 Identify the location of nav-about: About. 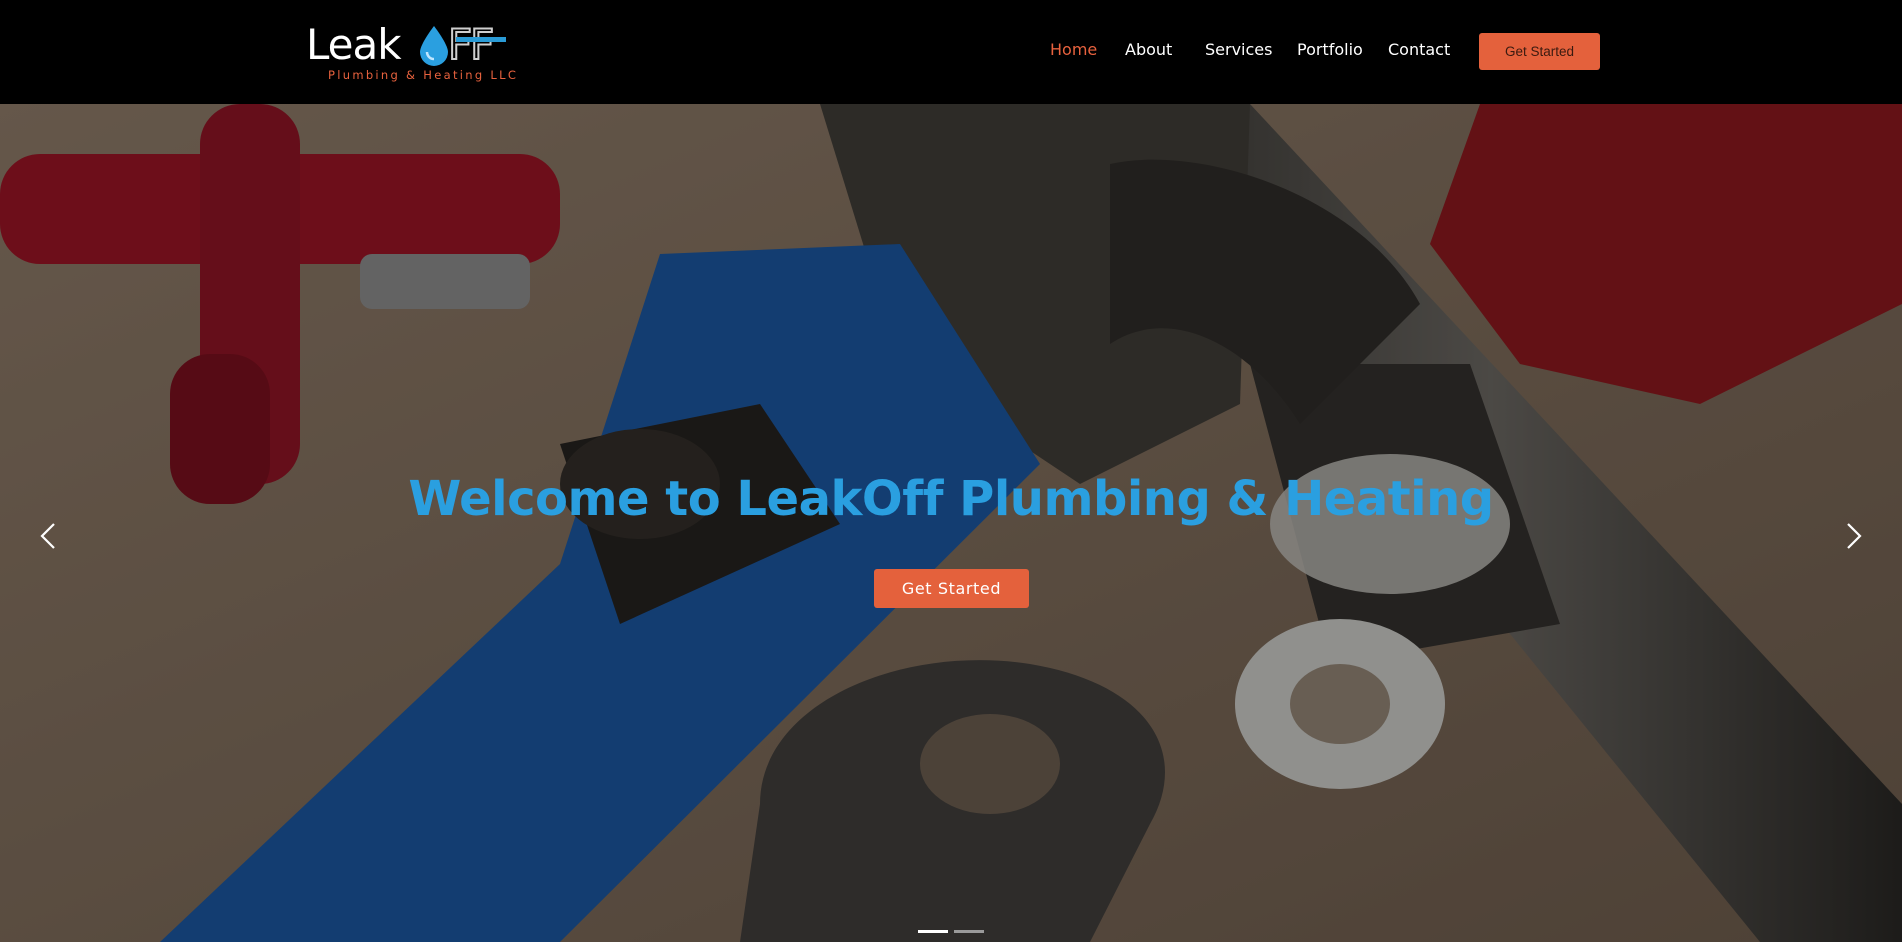
(1148, 49).